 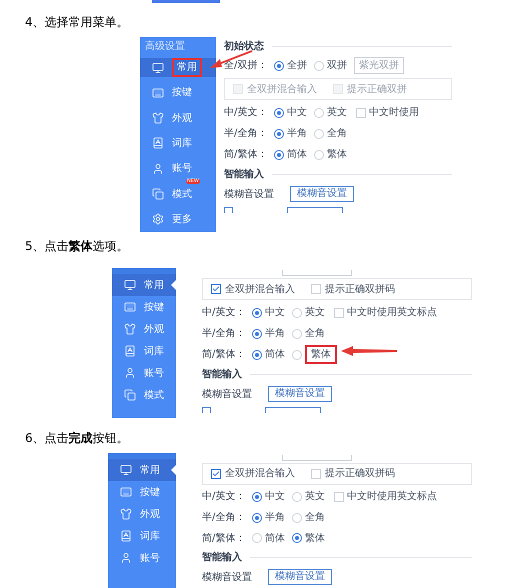 What do you see at coordinates (77, 438) in the screenshot?
I see `step-text: 6、点击完成按钮。` at bounding box center [77, 438].